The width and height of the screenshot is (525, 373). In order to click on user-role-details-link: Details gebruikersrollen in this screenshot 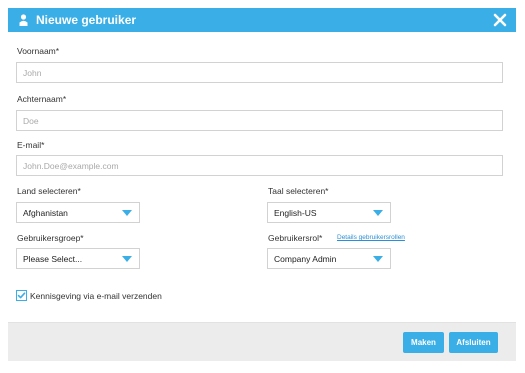, I will do `click(371, 237)`.